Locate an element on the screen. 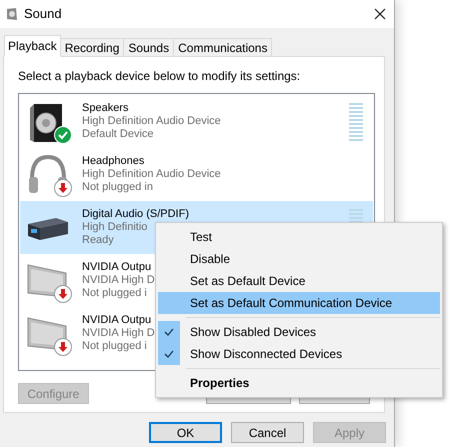 This screenshot has width=461, height=447. device-status: Not plugged in is located at coordinates (118, 187).